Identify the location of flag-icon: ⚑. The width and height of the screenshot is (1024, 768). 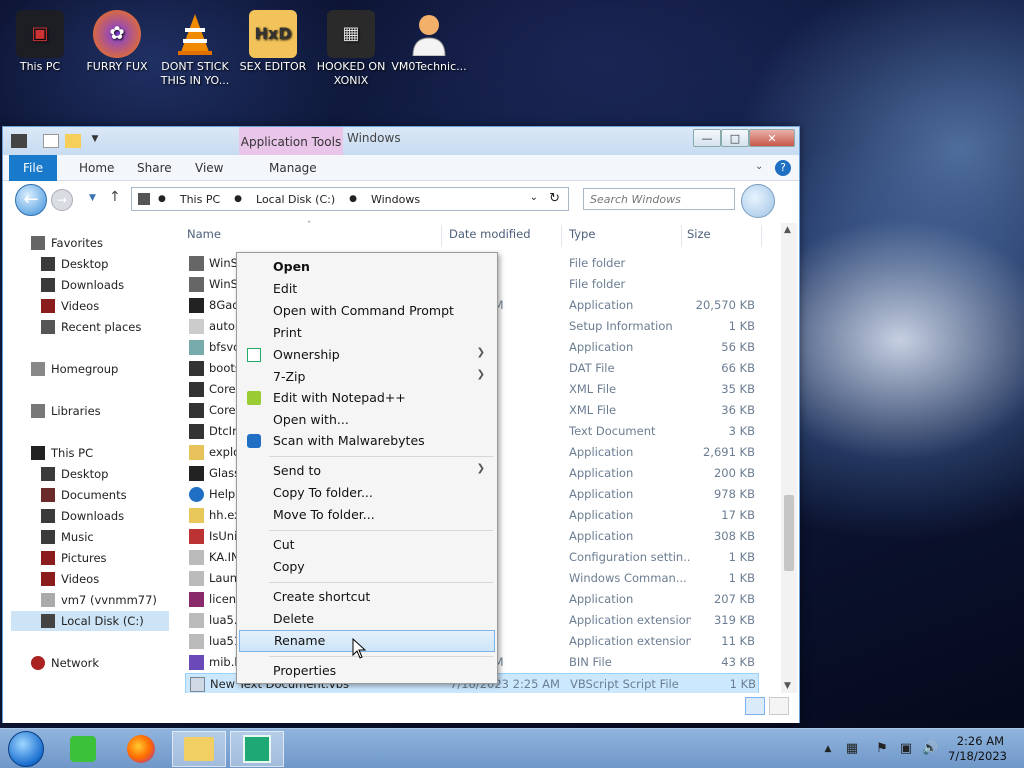
(882, 749).